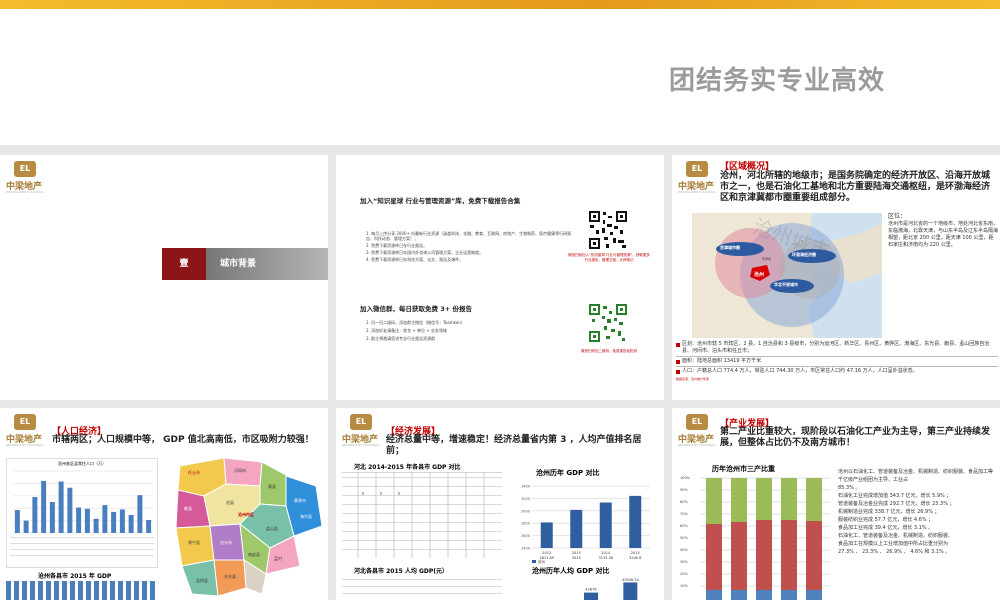  I want to click on y-tick-label: 2400, so click(525, 549).